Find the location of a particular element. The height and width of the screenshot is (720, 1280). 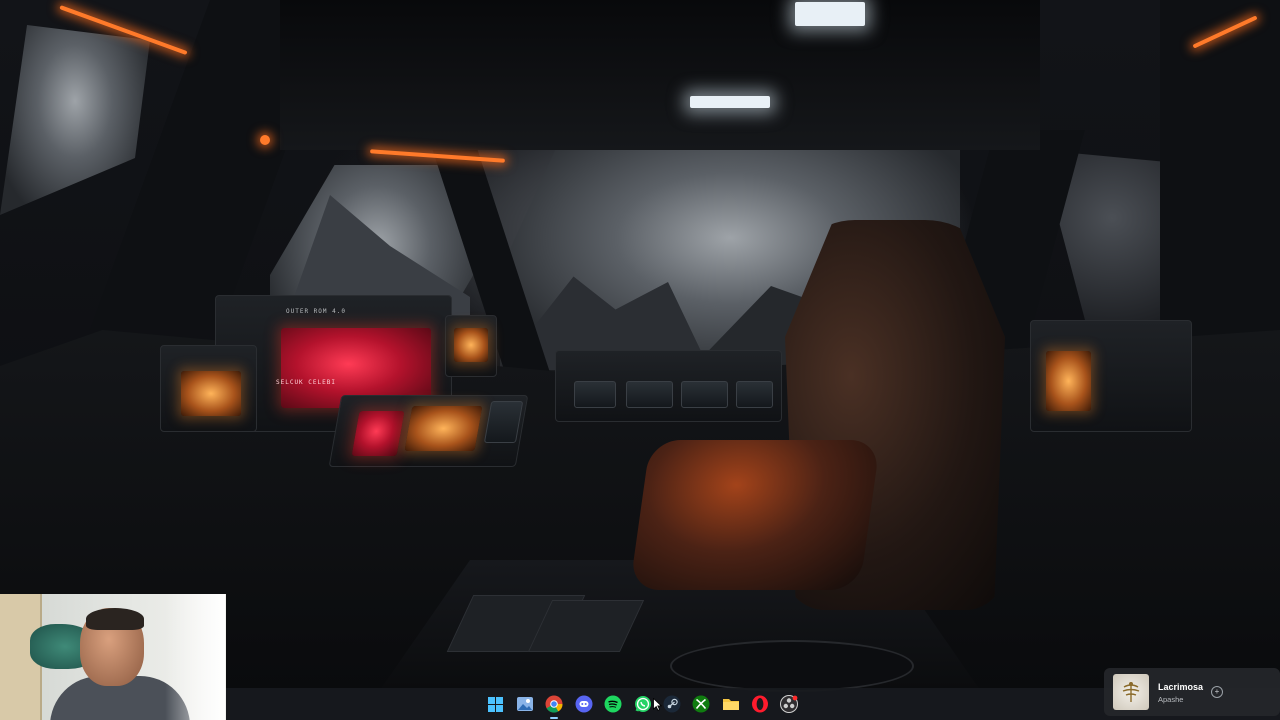

xbox-icon is located at coordinates (701, 704).